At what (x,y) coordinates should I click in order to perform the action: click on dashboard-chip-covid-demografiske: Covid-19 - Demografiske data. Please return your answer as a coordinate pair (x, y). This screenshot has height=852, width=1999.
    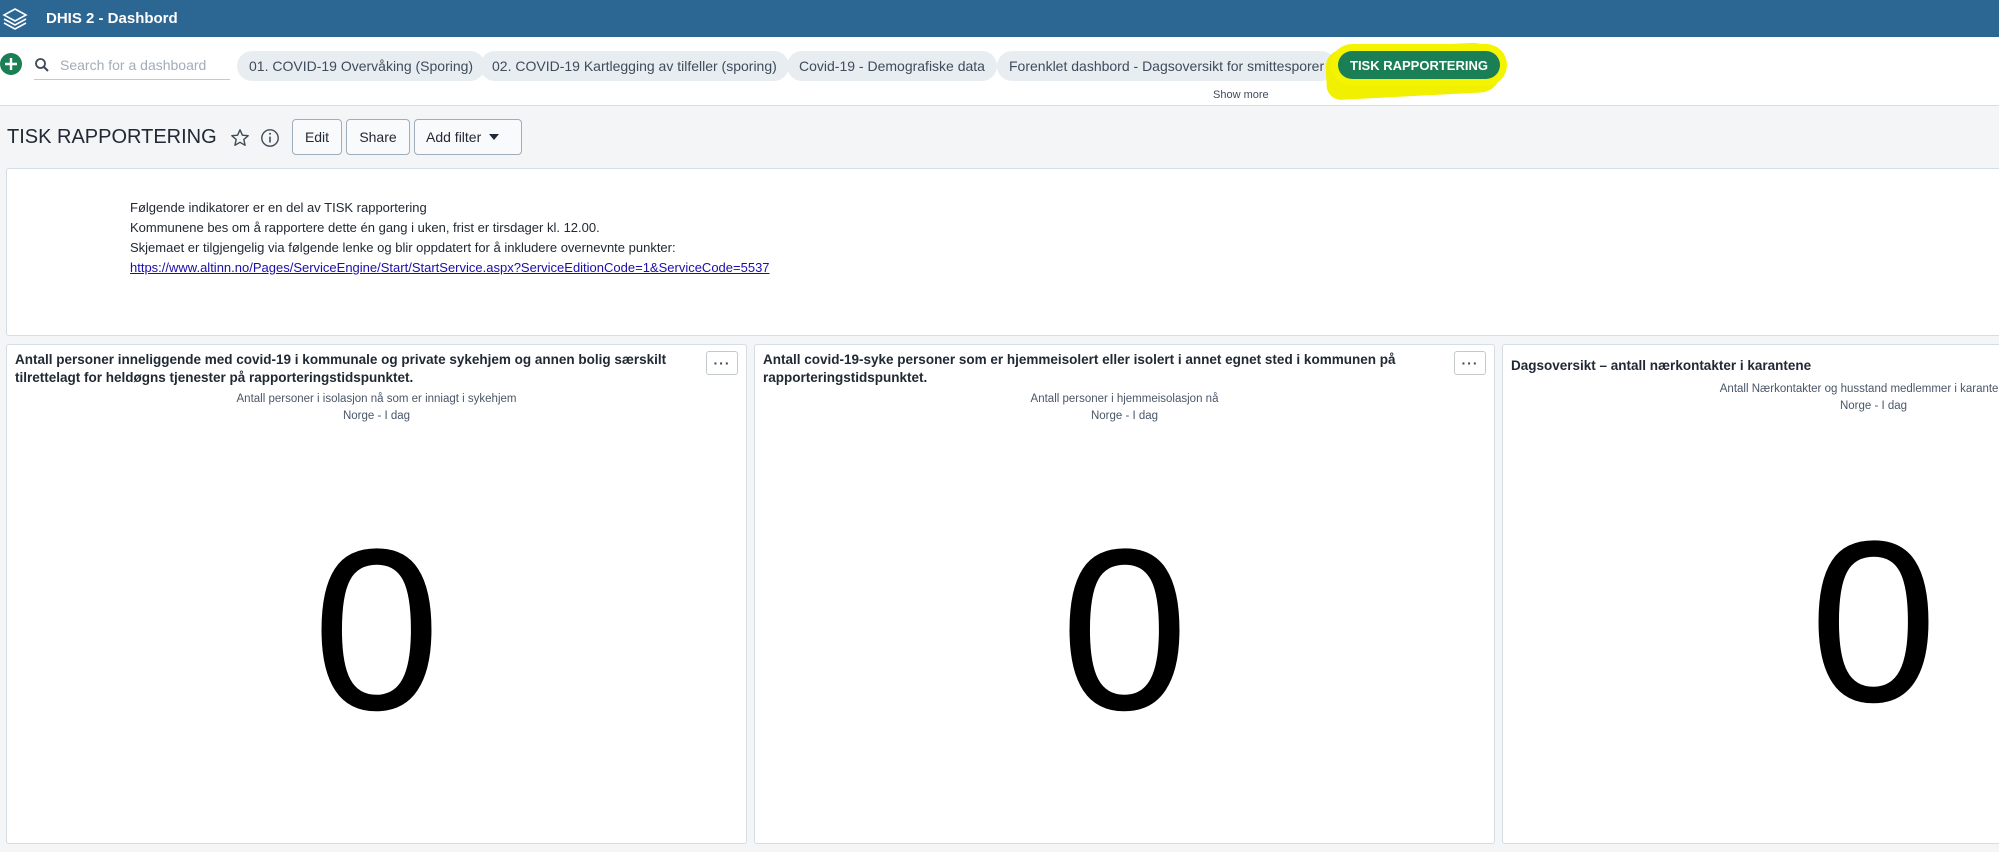
    Looking at the image, I should click on (892, 66).